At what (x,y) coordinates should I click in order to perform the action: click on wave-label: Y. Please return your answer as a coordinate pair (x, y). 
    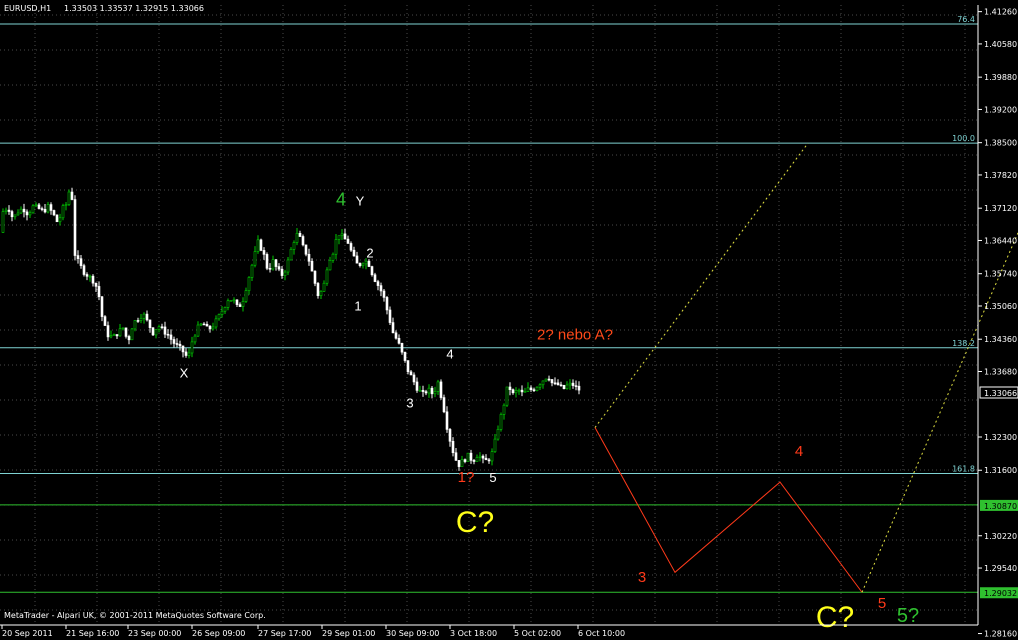
    Looking at the image, I should click on (360, 200).